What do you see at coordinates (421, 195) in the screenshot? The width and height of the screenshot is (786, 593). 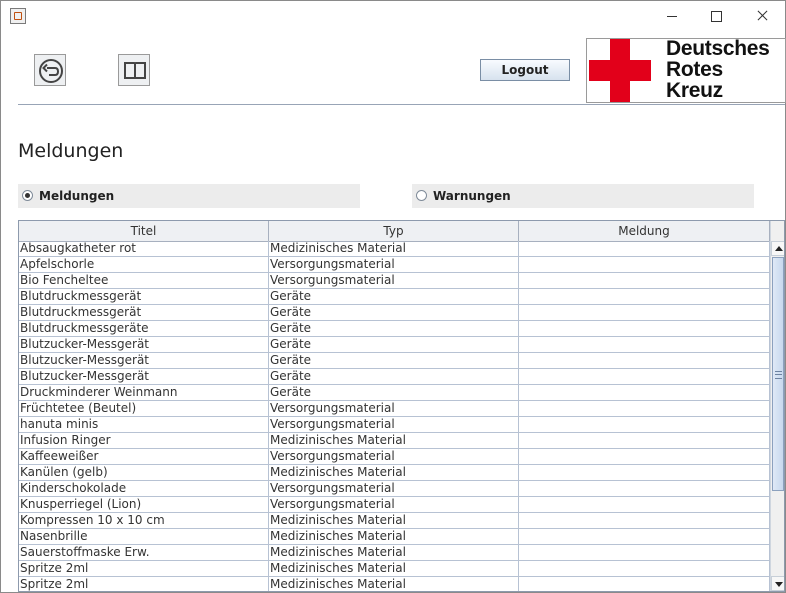 I see `radio-warnungen-indicator` at bounding box center [421, 195].